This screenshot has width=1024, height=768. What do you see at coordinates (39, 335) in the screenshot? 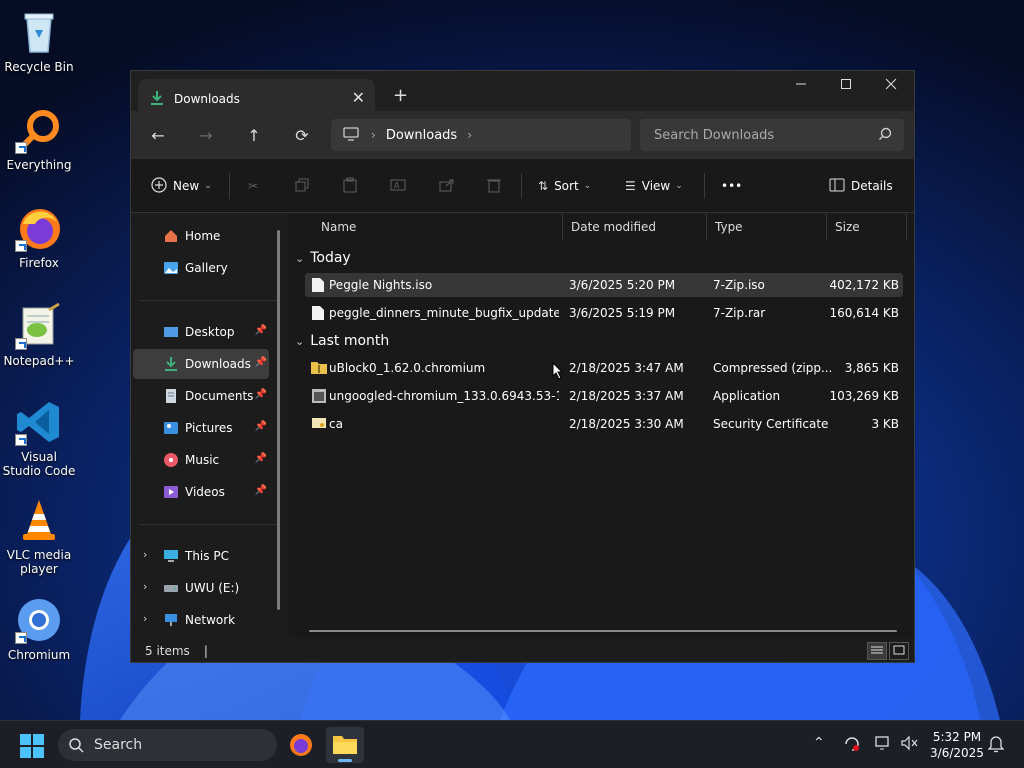
I see `desktop-icon-notepad-plus-plus: Notepad++` at bounding box center [39, 335].